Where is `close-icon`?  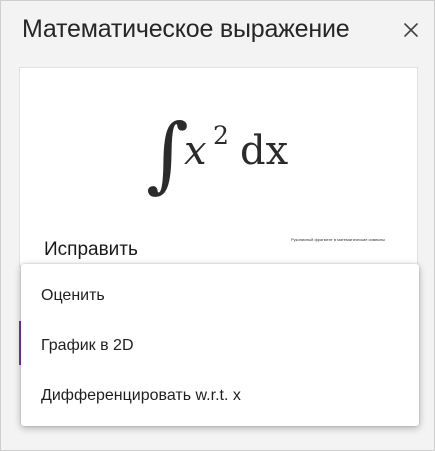
close-icon is located at coordinates (411, 30).